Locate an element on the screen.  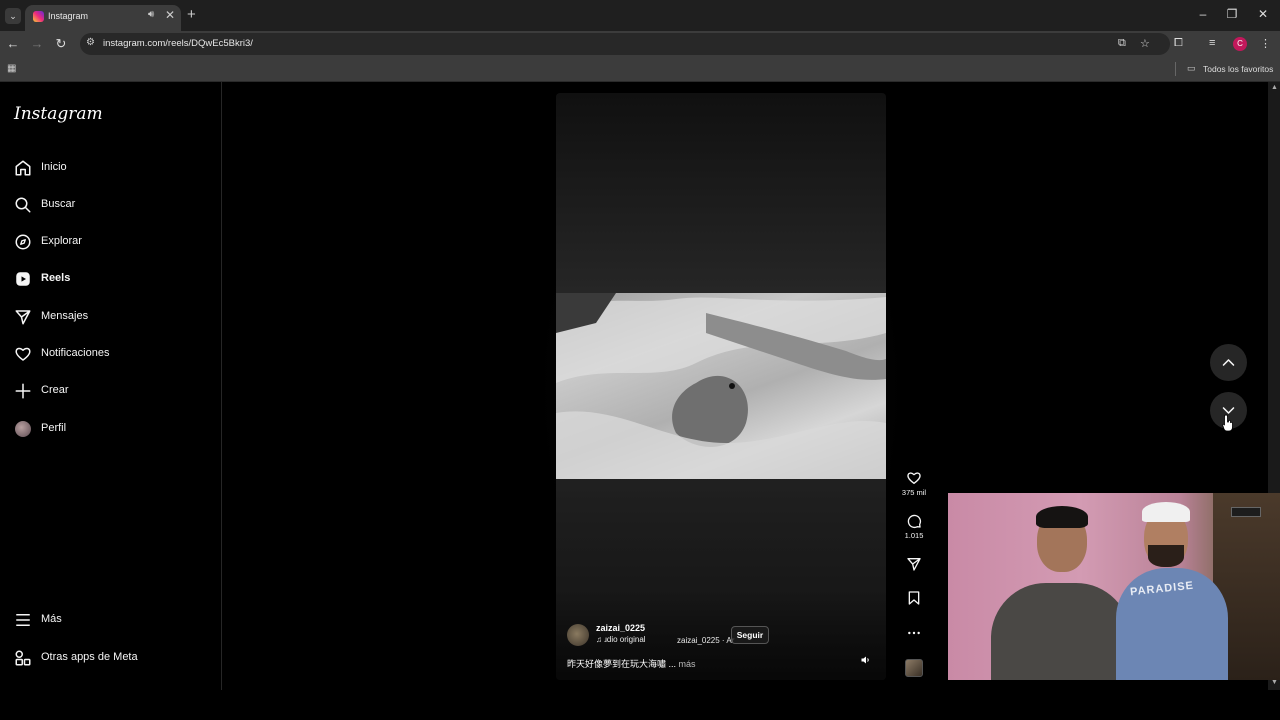
instagram-logo: Instagram is located at coordinates (58, 114).